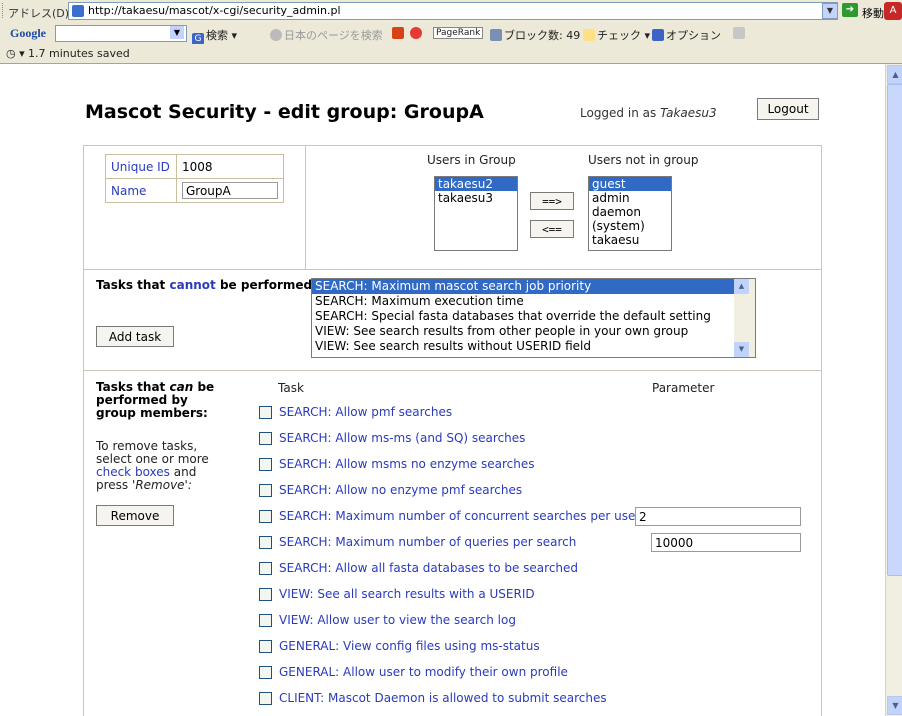 The width and height of the screenshot is (902, 716). What do you see at coordinates (688, 113) in the screenshot?
I see `logged-in-user: Takaesu3` at bounding box center [688, 113].